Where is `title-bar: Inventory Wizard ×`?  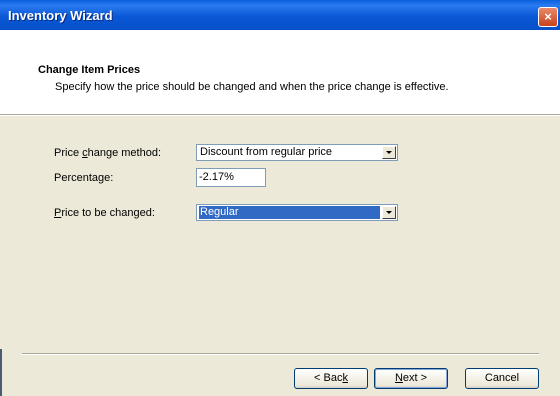
title-bar: Inventory Wizard × is located at coordinates (280, 15).